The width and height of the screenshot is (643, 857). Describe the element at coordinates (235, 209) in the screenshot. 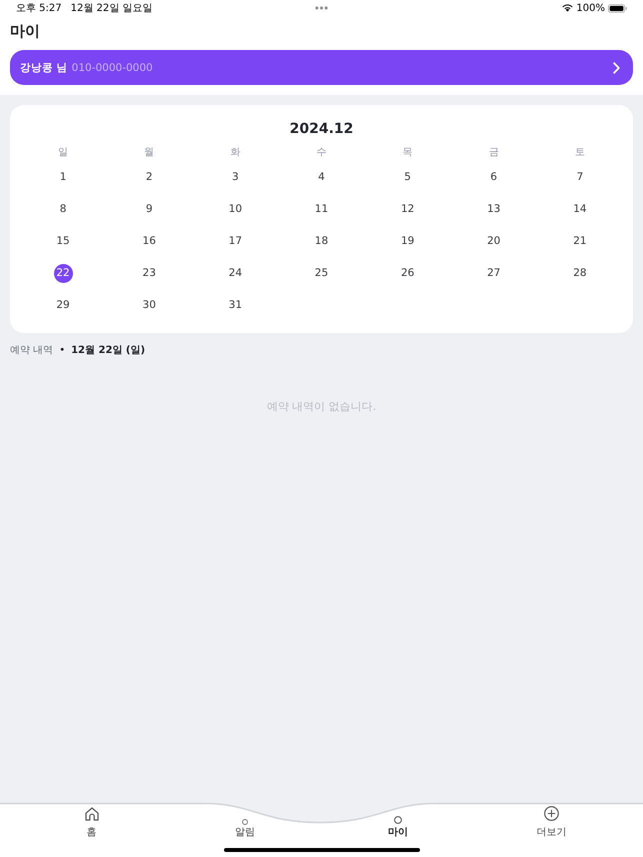

I see `calendar-day: 10` at that location.